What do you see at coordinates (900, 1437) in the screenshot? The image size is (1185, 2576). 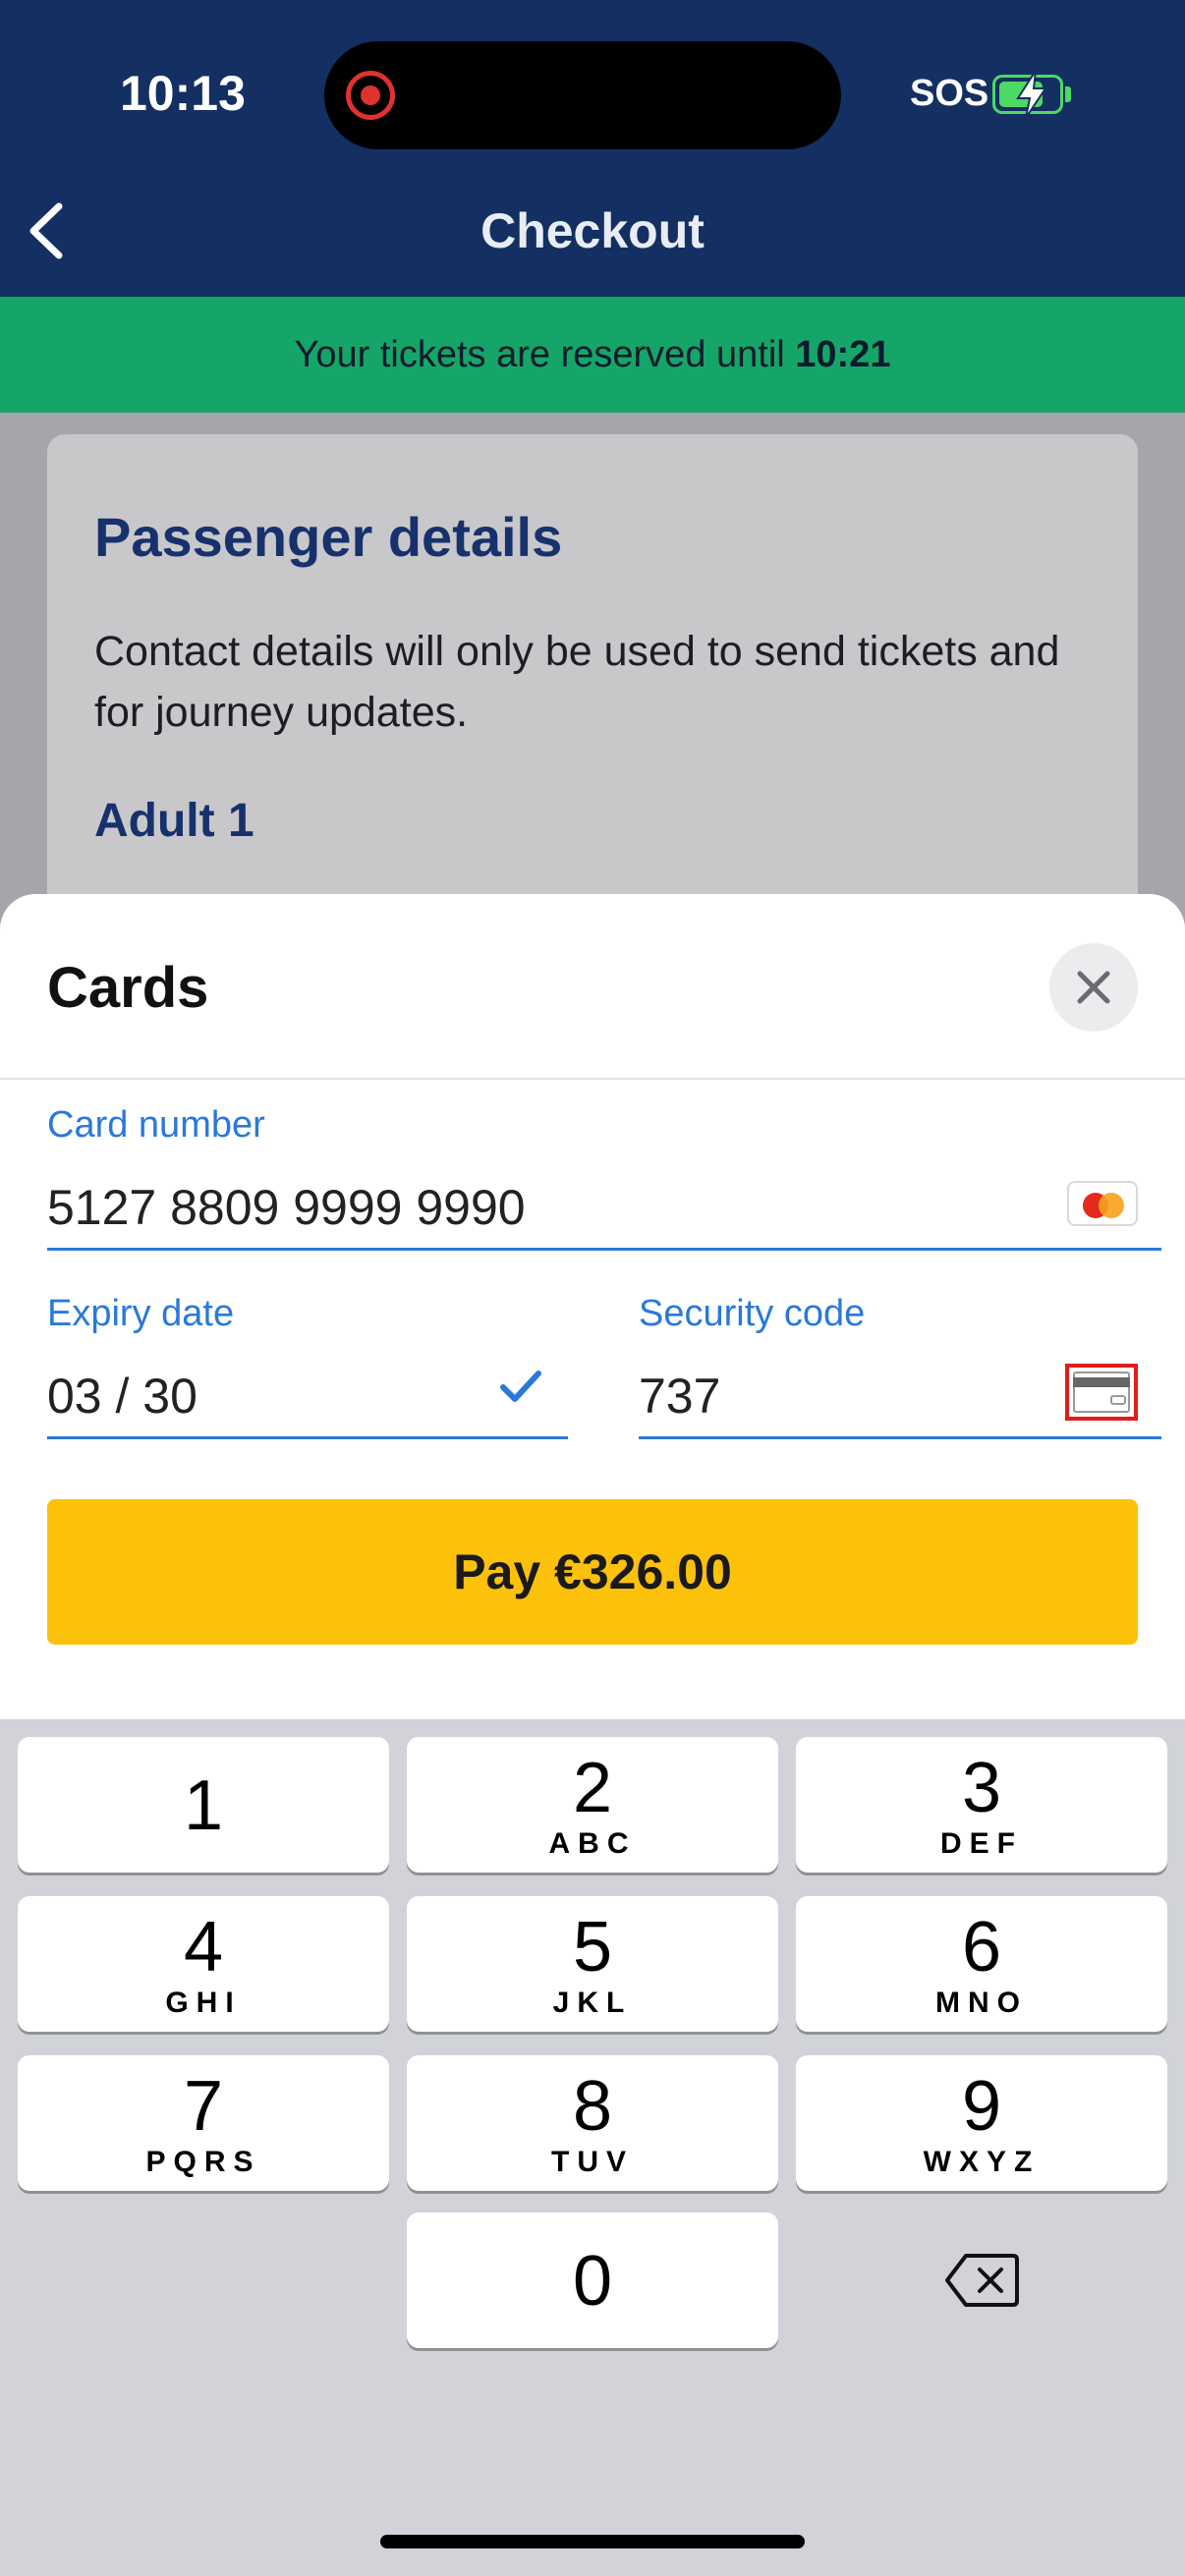 I see `security-code-underline` at bounding box center [900, 1437].